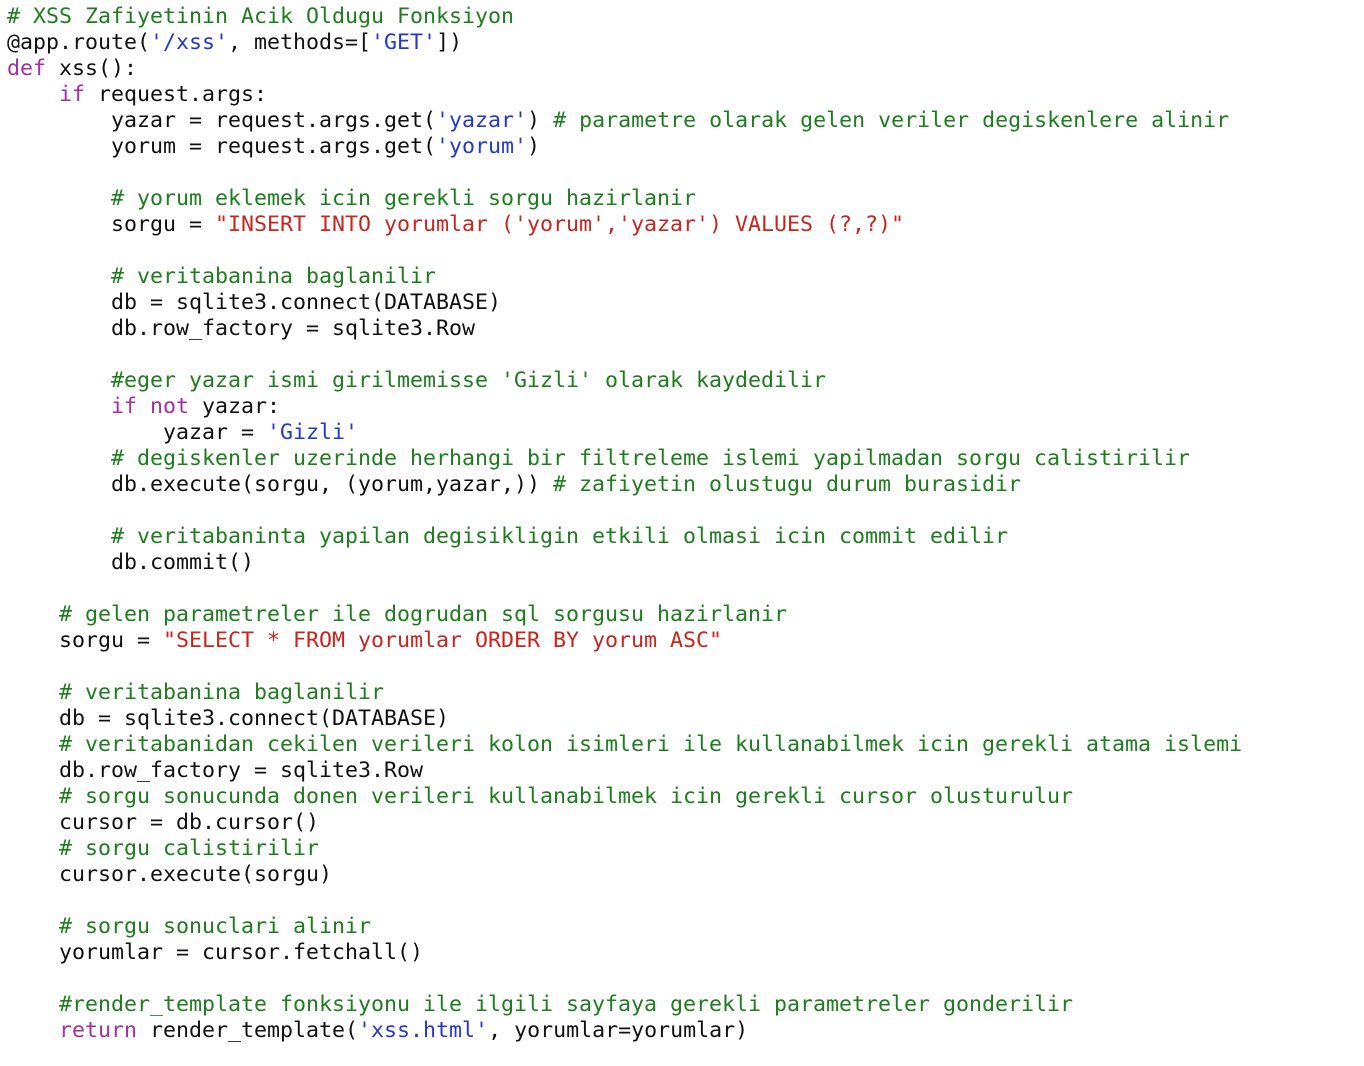  What do you see at coordinates (150, 406) in the screenshot?
I see `code-token-keyword: if not` at bounding box center [150, 406].